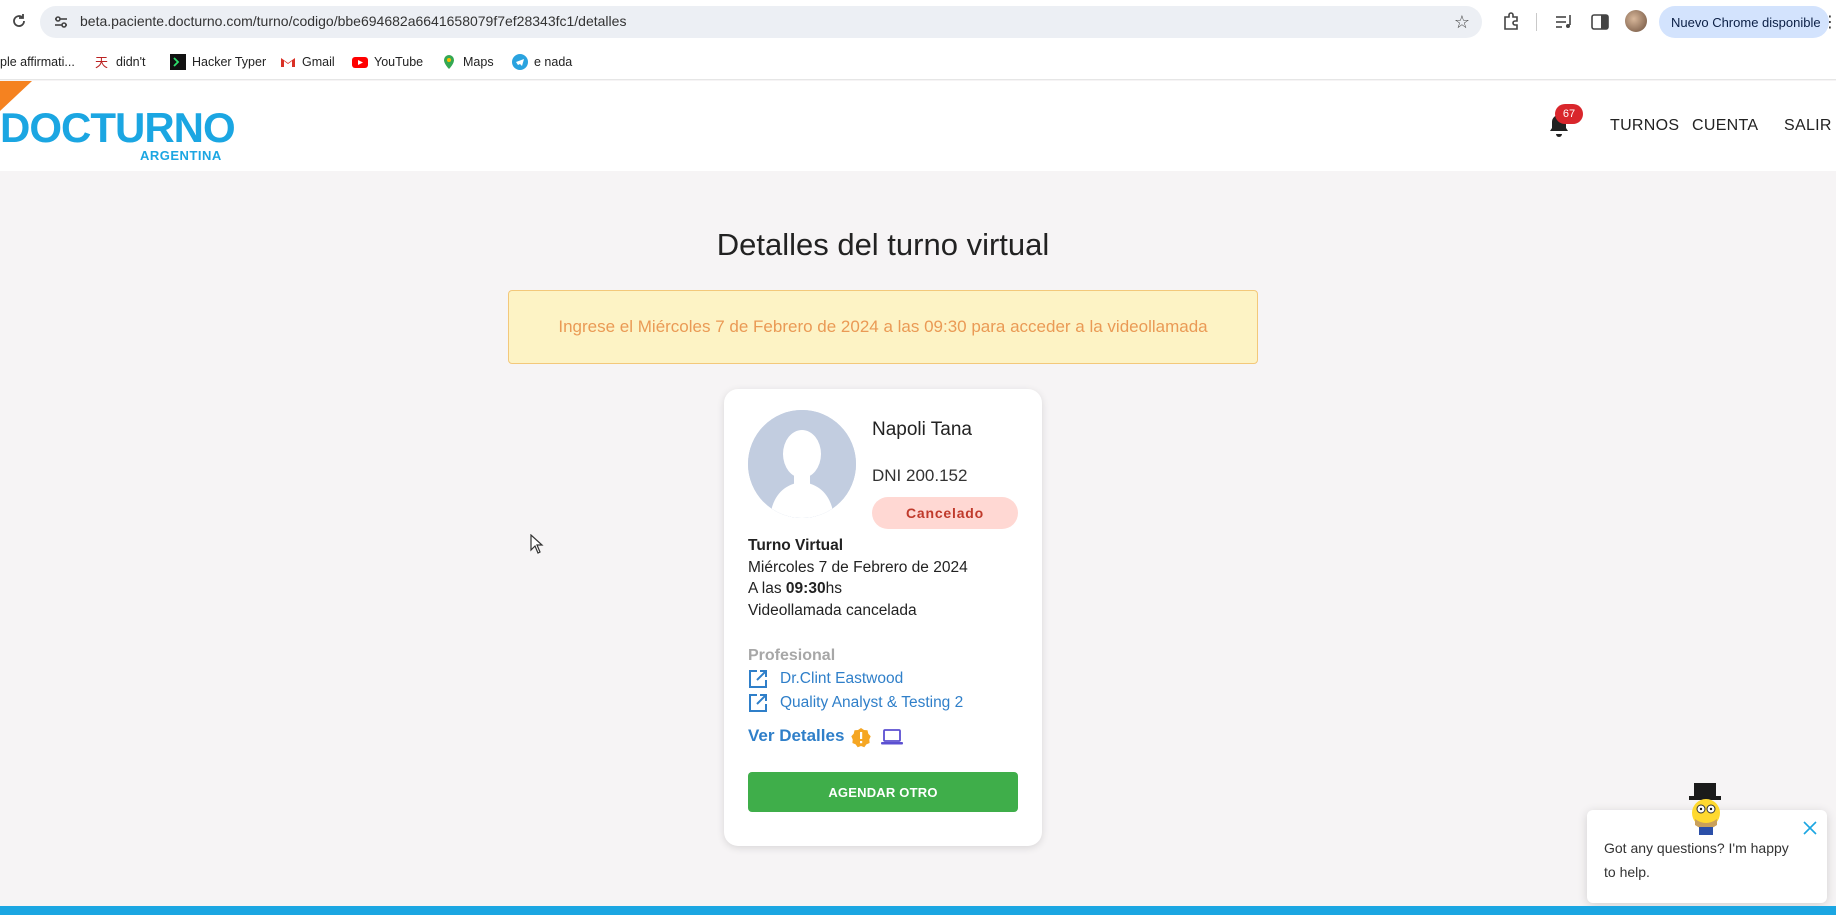 This screenshot has width=1836, height=915. I want to click on appointment-time-value: 09:30, so click(805, 588).